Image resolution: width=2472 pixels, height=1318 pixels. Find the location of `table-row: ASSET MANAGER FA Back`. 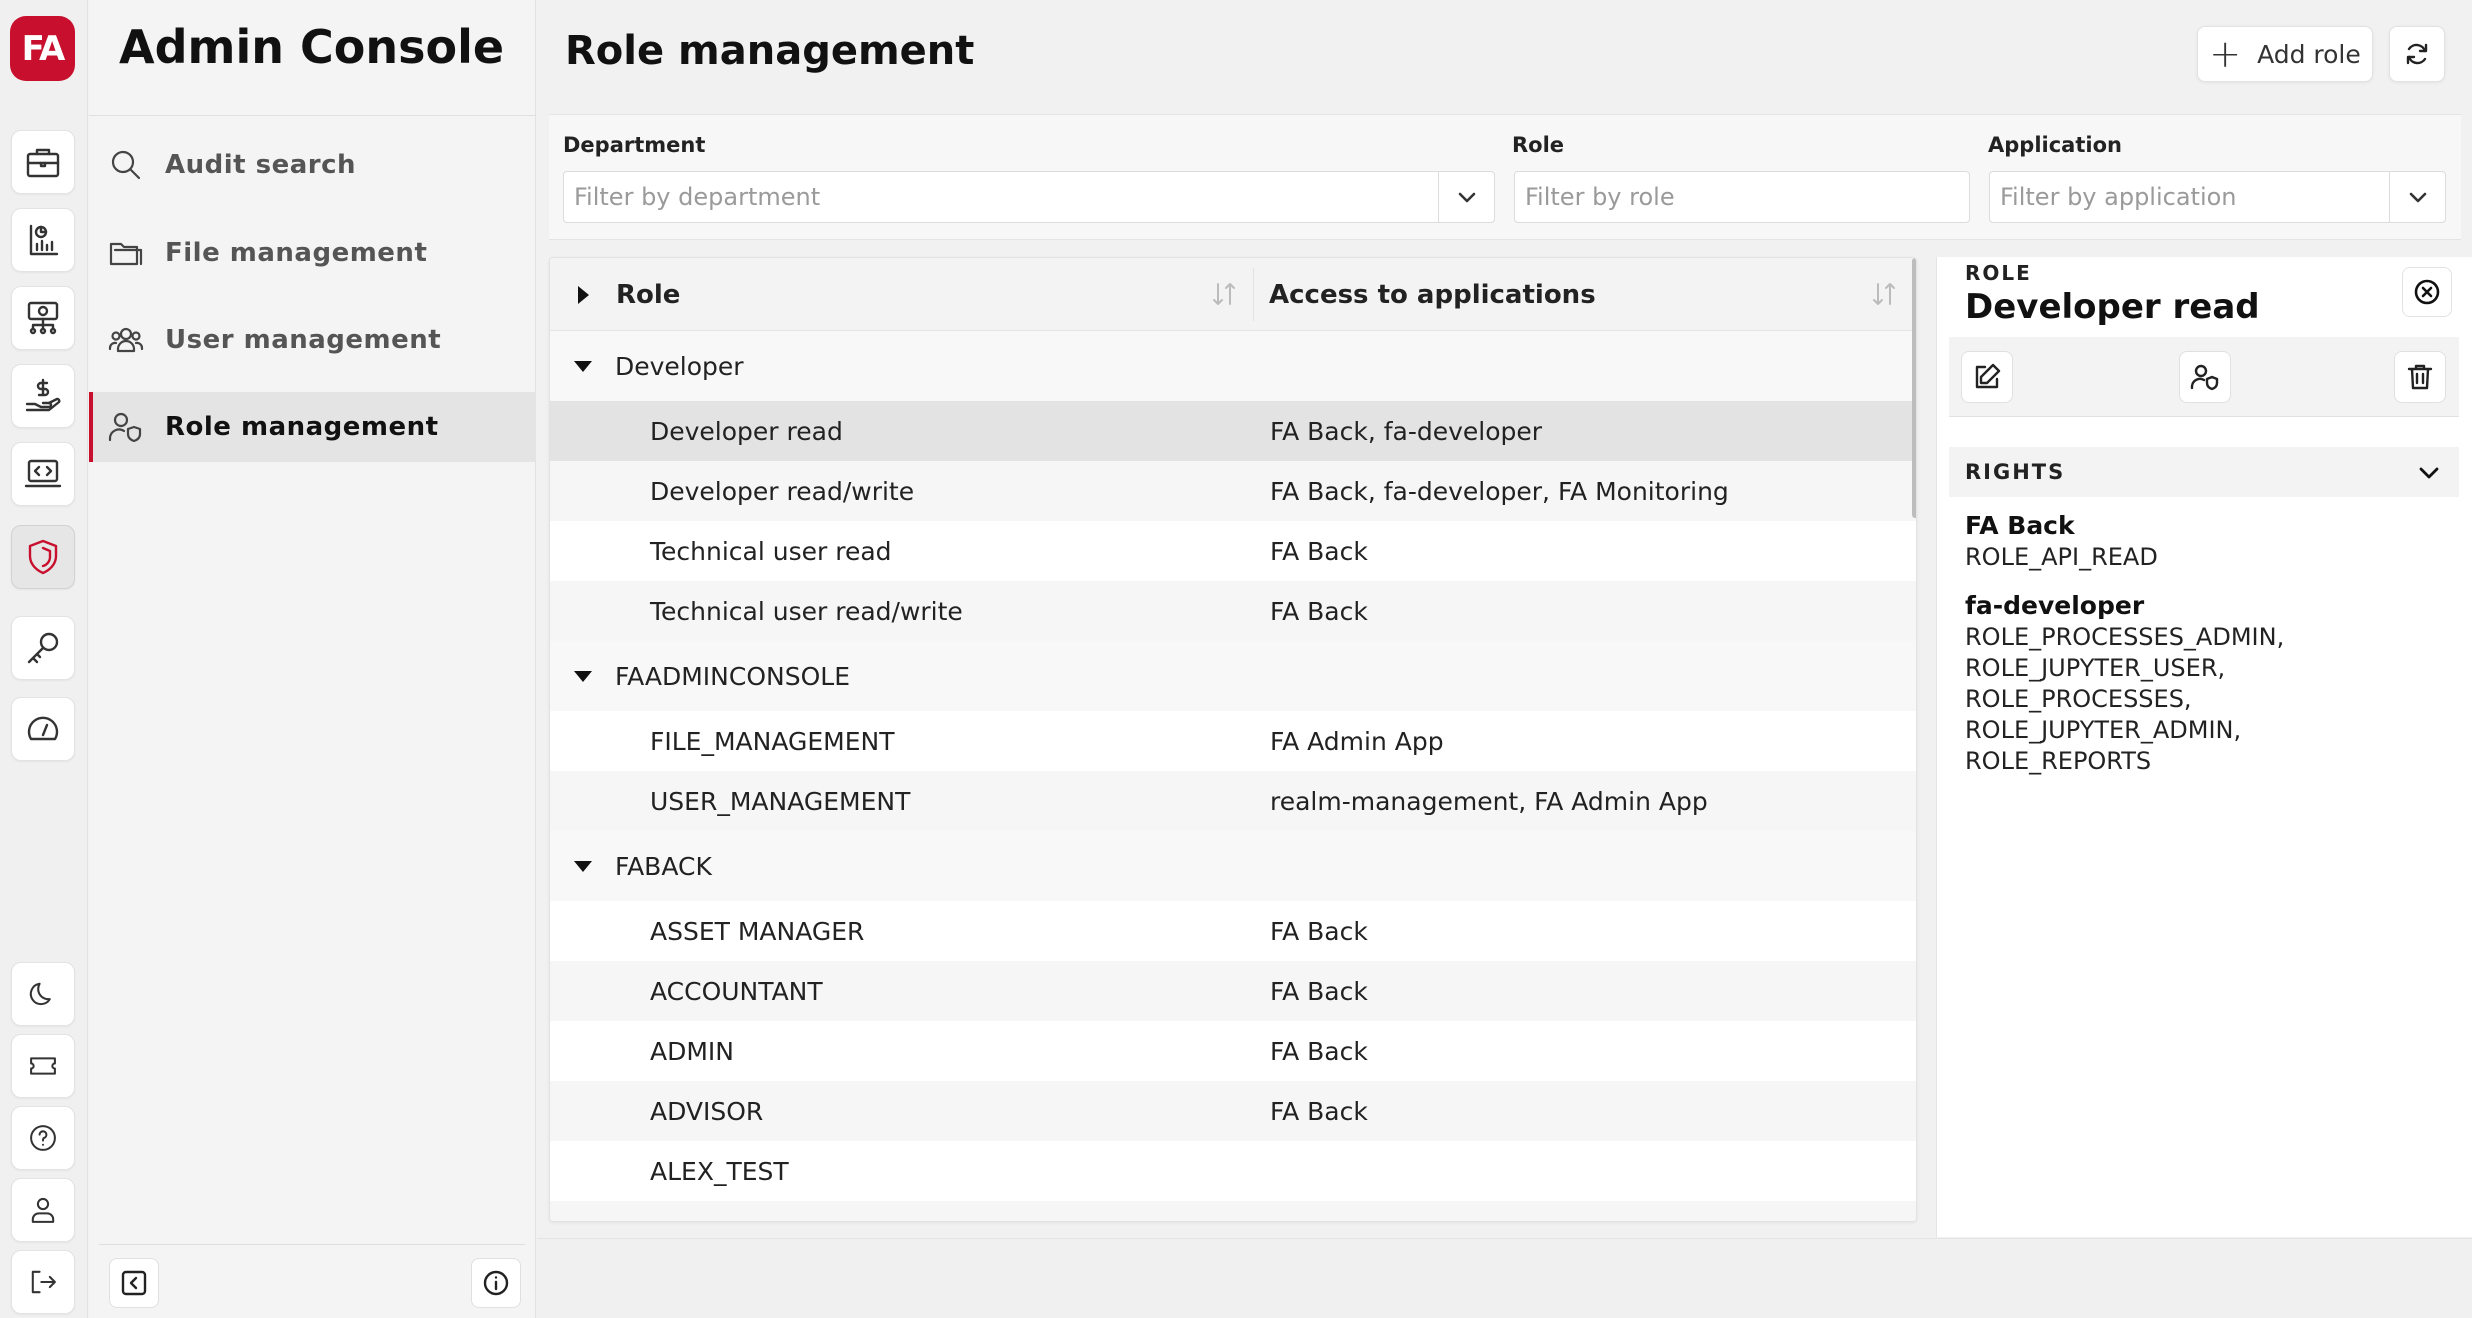

table-row: ASSET MANAGER FA Back is located at coordinates (1233, 931).